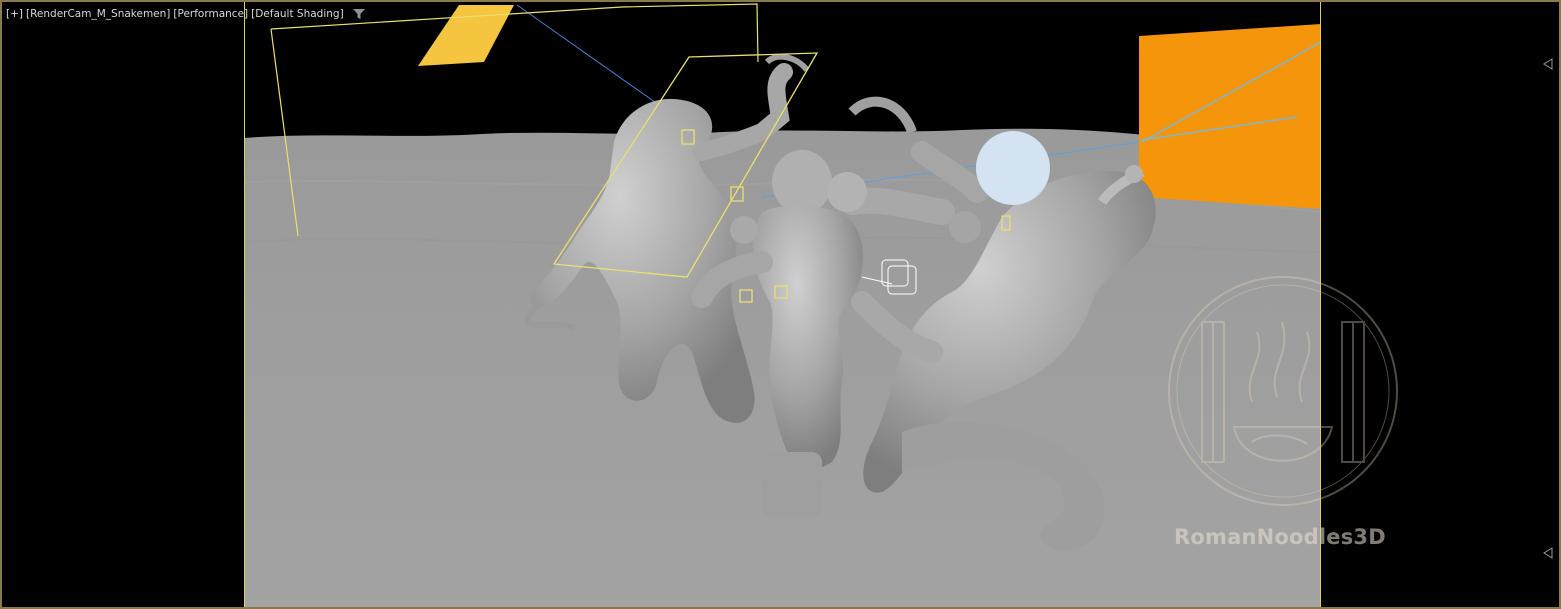 The width and height of the screenshot is (1561, 609). What do you see at coordinates (1548, 553) in the screenshot?
I see `timeline-bottom-marker-icon` at bounding box center [1548, 553].